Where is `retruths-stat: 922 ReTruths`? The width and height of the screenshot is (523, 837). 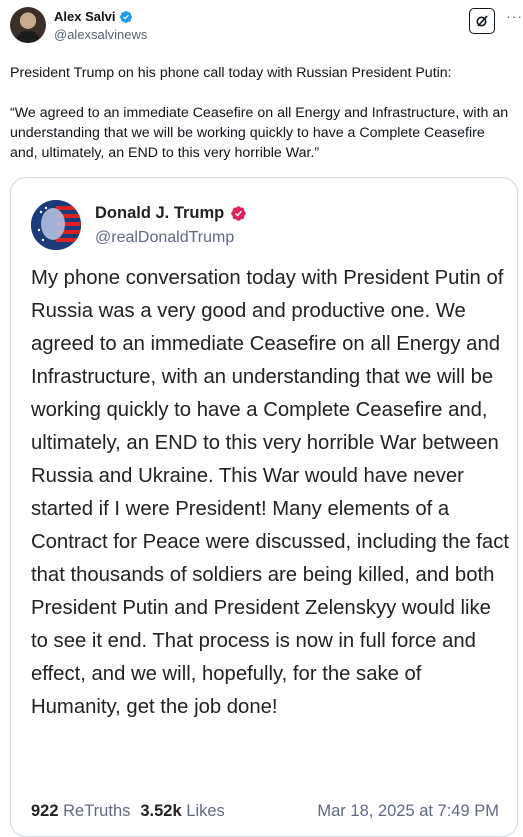
retruths-stat: 922 ReTruths is located at coordinates (80, 811).